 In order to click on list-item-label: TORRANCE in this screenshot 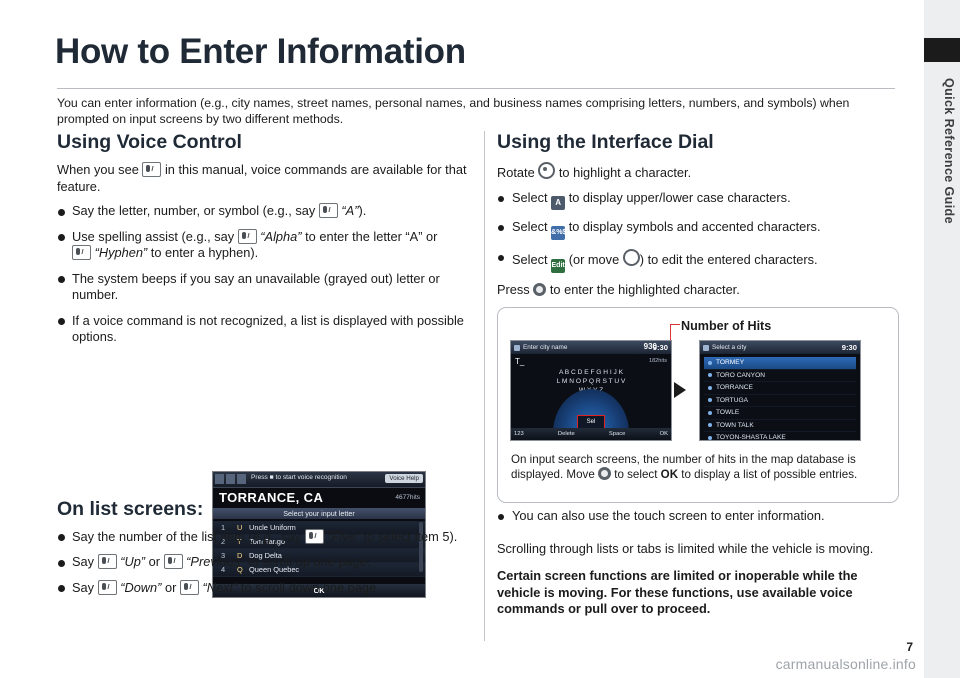, I will do `click(734, 388)`.